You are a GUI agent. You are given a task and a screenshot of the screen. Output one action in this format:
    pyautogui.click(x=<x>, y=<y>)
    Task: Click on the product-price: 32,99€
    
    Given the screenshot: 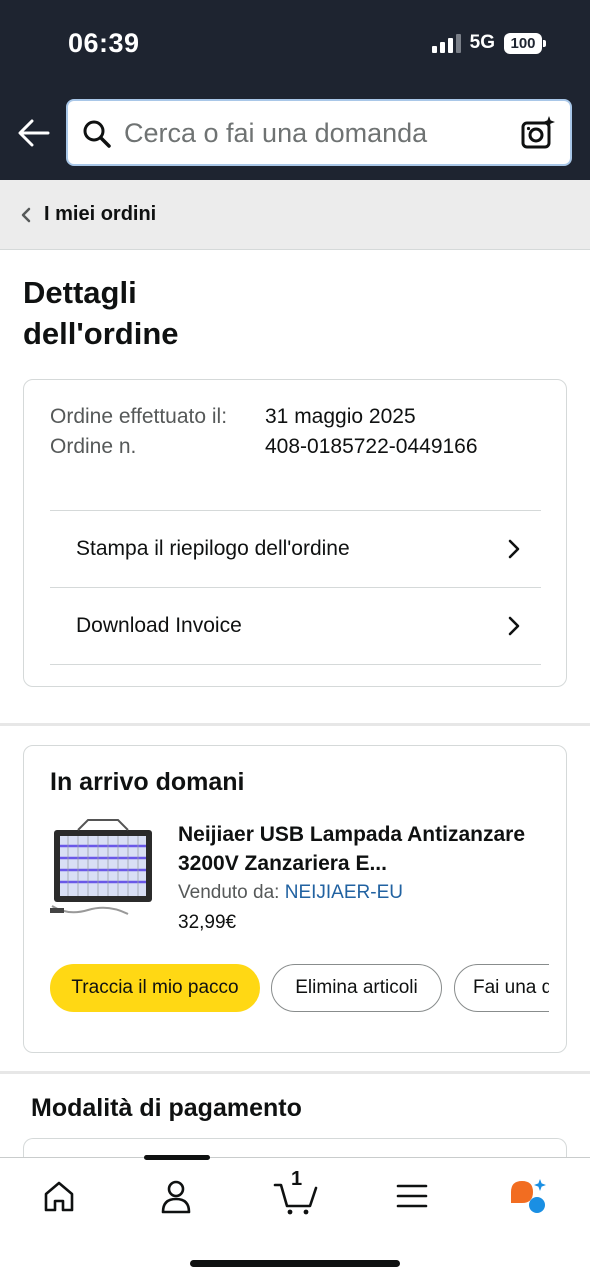 What is the action you would take?
    pyautogui.click(x=207, y=922)
    